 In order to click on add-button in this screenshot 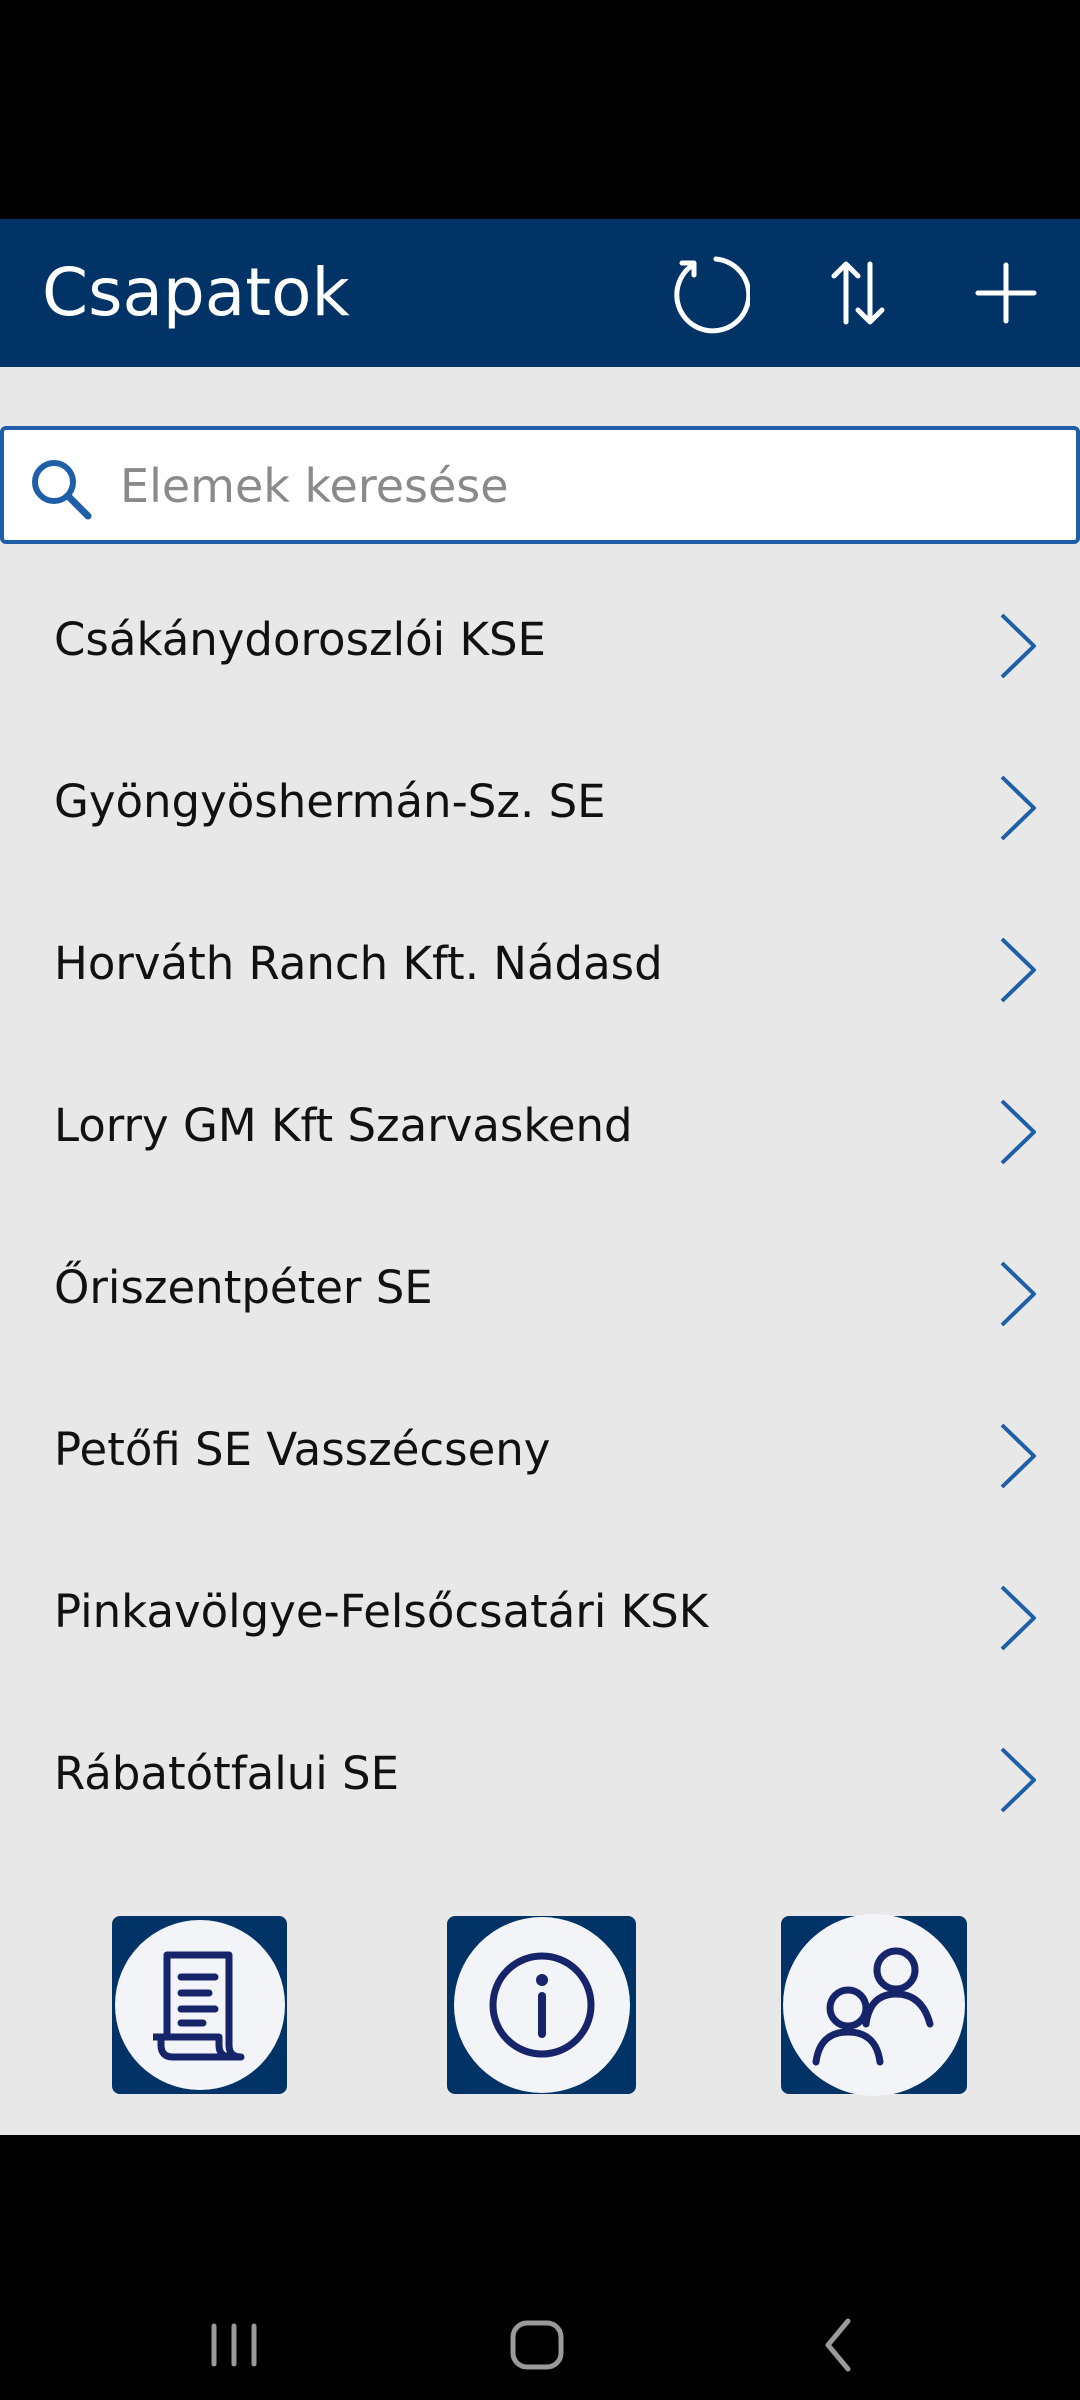, I will do `click(1006, 293)`.